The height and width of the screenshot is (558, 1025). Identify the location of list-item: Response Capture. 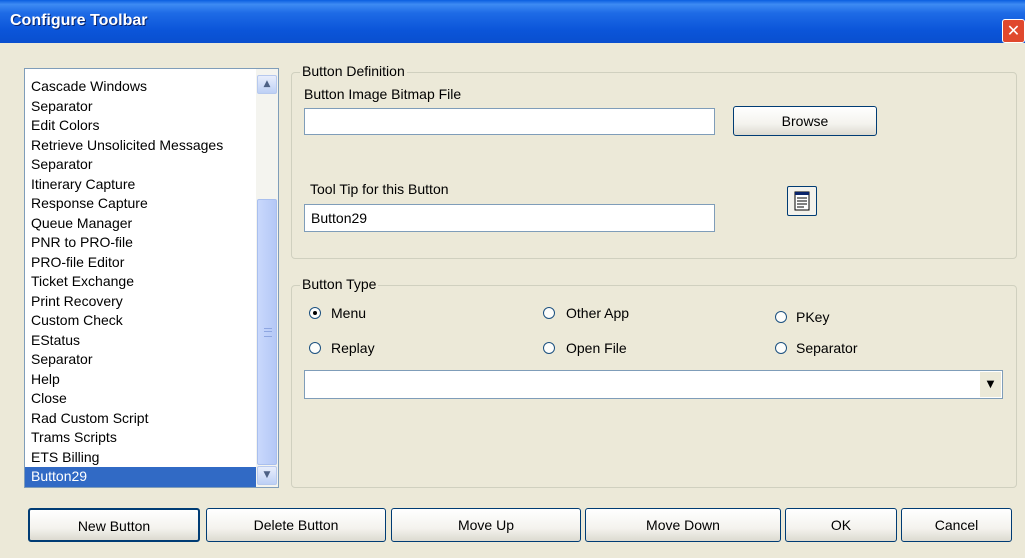
(141, 204).